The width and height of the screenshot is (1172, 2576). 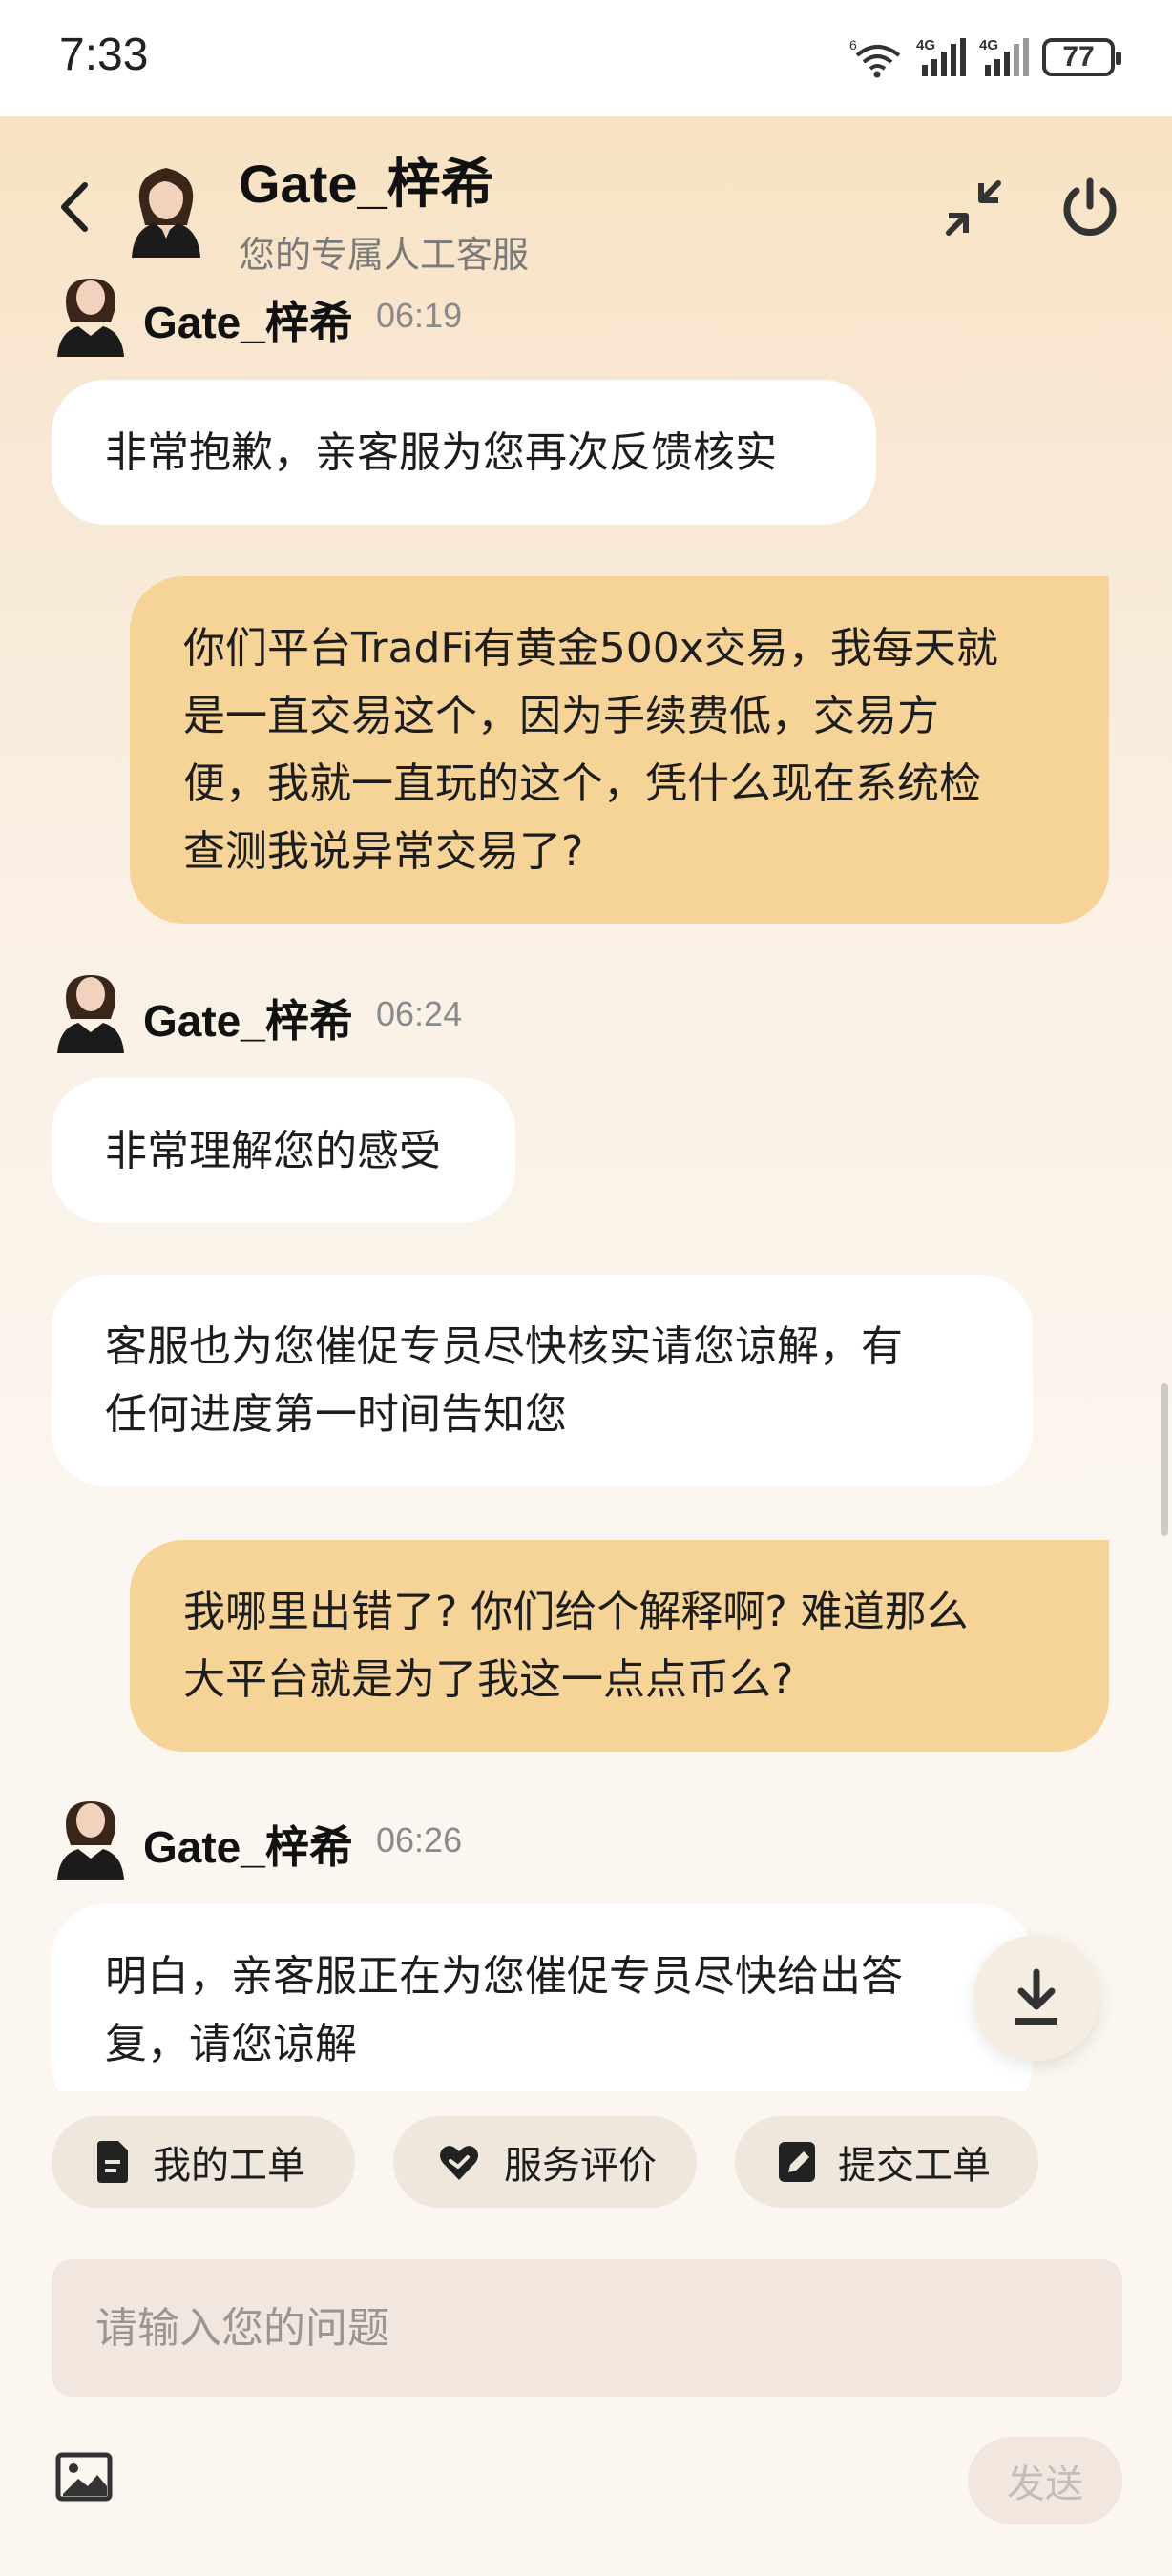 What do you see at coordinates (441, 452) in the screenshot?
I see `message-text: 非常抱歉，亲客服为您再次反馈核实` at bounding box center [441, 452].